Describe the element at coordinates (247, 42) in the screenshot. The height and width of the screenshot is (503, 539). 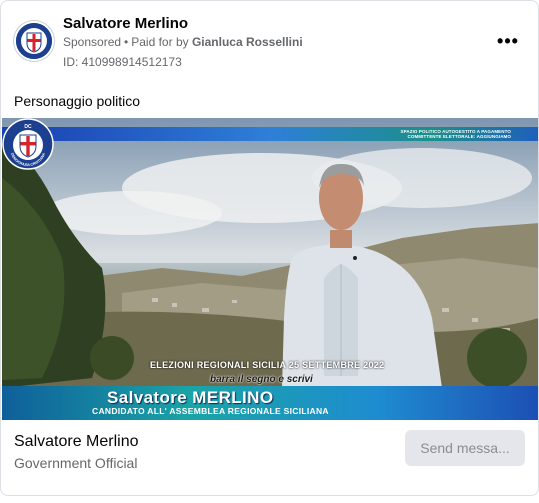
I see `paid-for-name: Gianluca Rossellini` at that location.